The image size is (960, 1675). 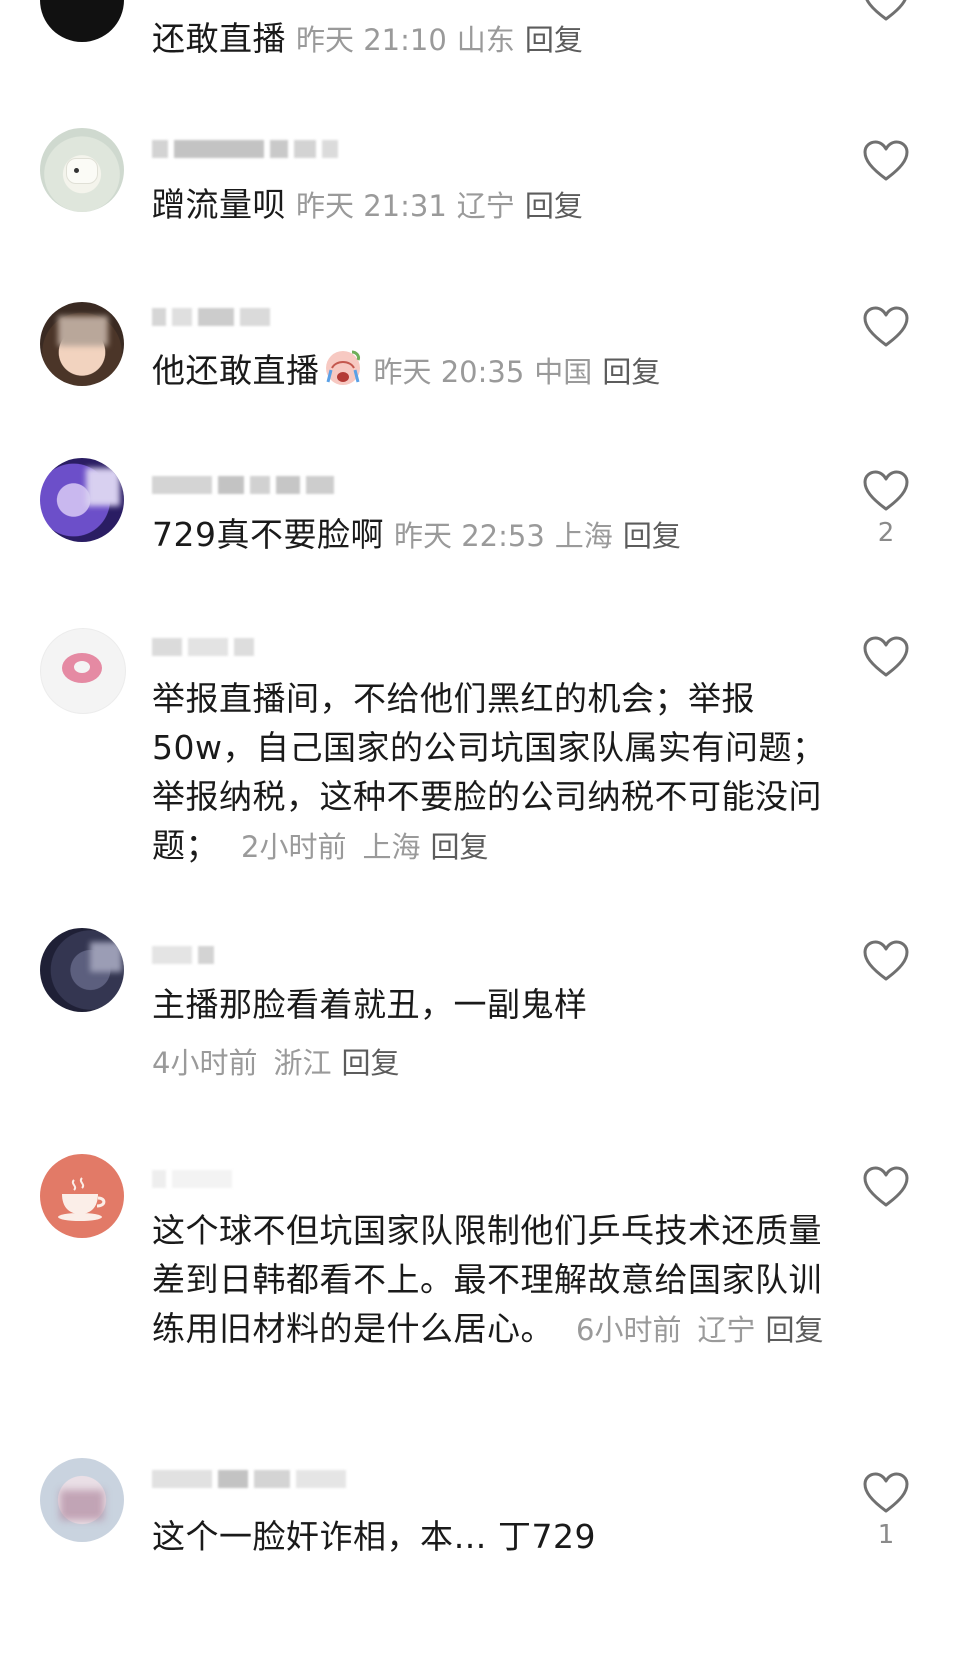 I want to click on comment-meta: 4小时前 浙江 回复, so click(x=275, y=1061).